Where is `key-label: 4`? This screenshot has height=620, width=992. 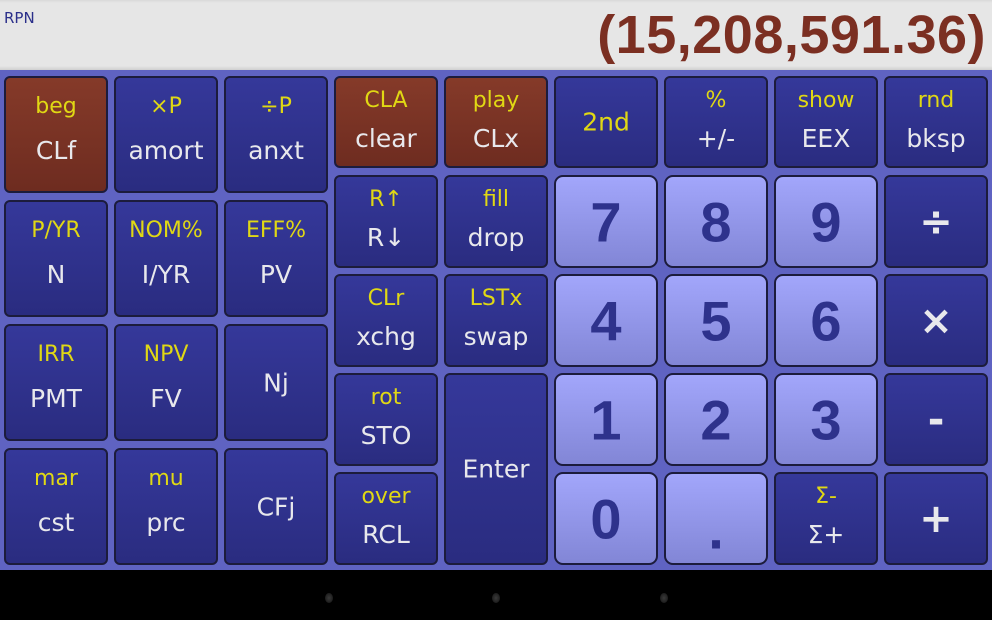 key-label: 4 is located at coordinates (606, 320).